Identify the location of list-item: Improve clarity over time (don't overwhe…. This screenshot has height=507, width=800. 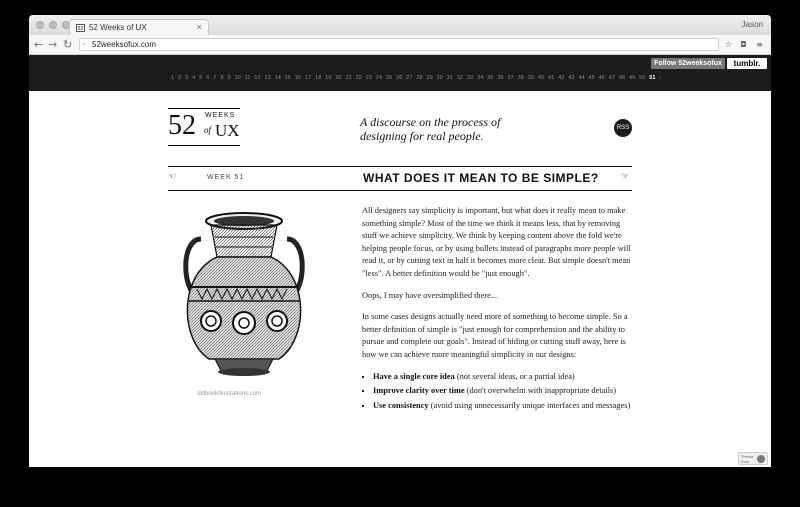
(503, 391).